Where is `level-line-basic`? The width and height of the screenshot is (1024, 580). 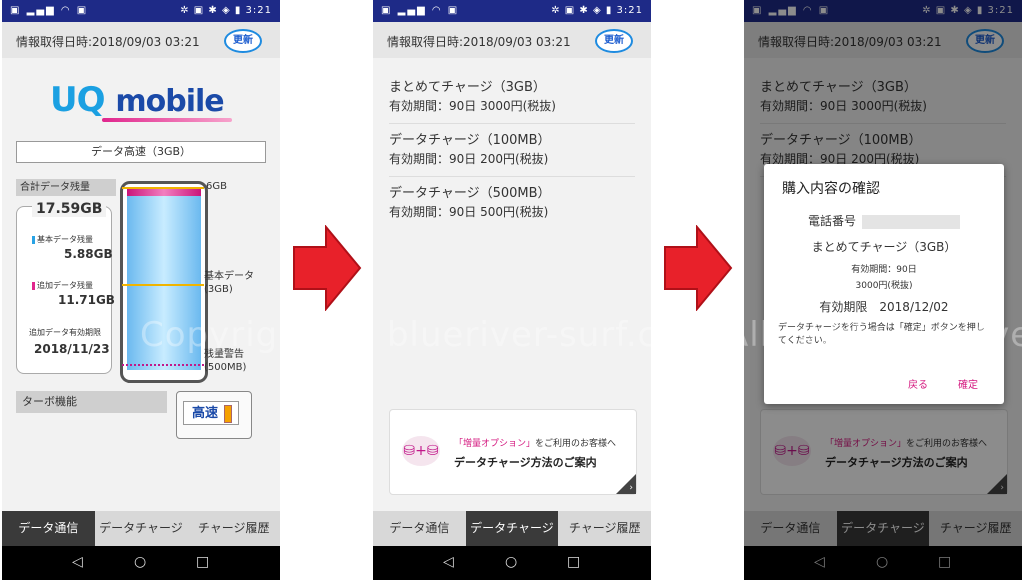
level-line-basic is located at coordinates (163, 284).